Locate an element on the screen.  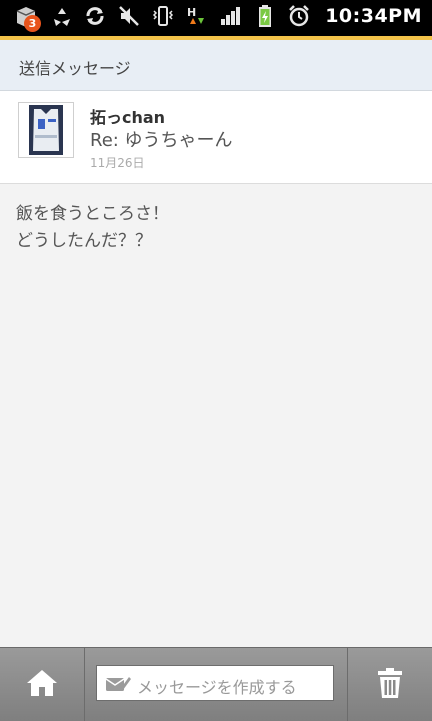
screen-header: 送信メッセージ is located at coordinates (216, 65).